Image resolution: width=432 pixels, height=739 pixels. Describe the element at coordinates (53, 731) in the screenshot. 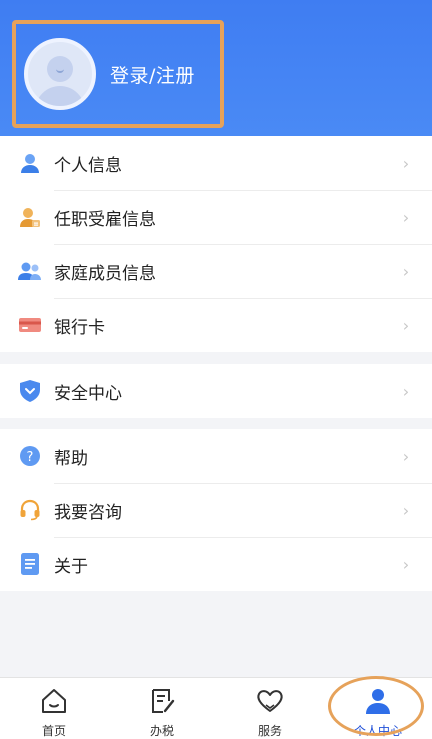

I see `tab-label: 首页` at that location.